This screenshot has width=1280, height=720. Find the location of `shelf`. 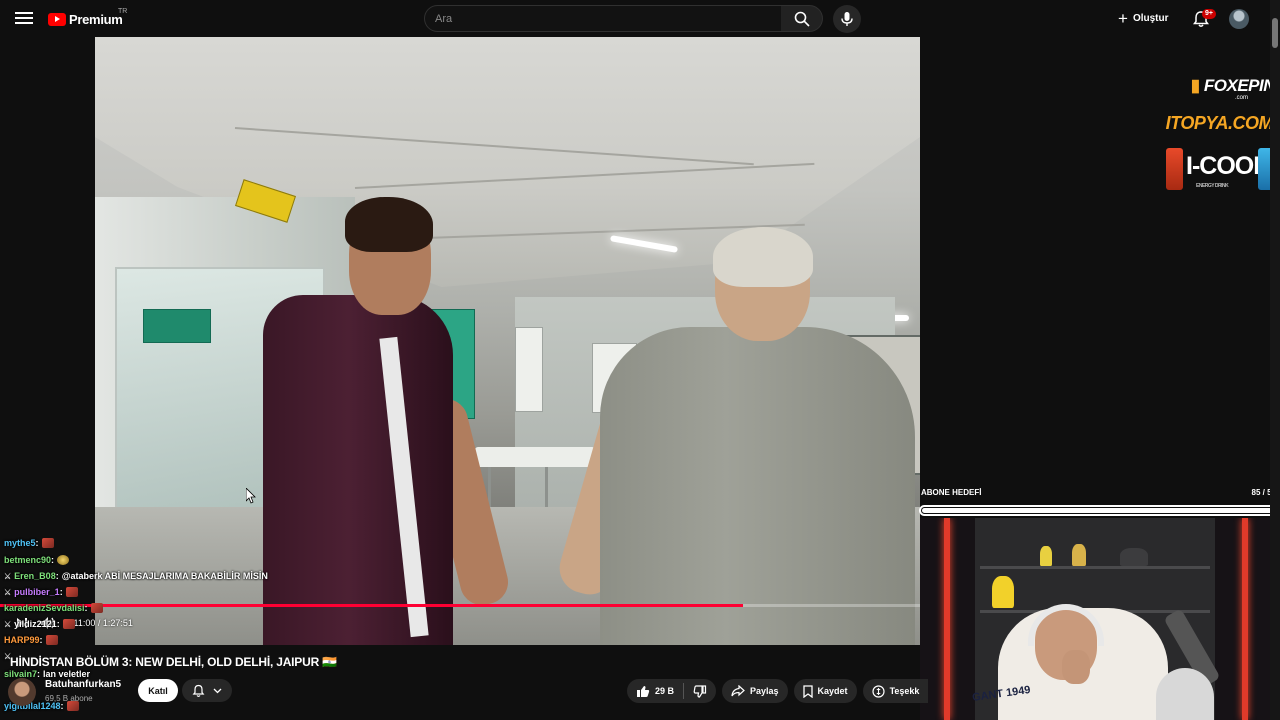

shelf is located at coordinates (1095, 567).